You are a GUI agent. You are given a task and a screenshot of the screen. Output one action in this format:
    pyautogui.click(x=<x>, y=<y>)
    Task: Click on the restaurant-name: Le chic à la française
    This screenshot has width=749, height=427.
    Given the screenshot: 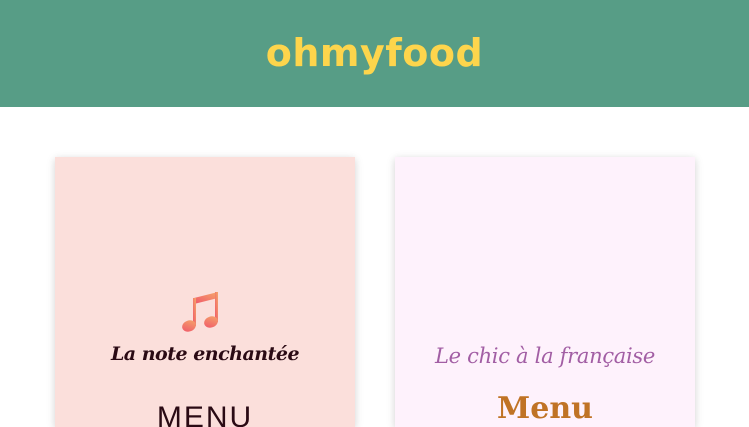 What is the action you would take?
    pyautogui.click(x=545, y=356)
    